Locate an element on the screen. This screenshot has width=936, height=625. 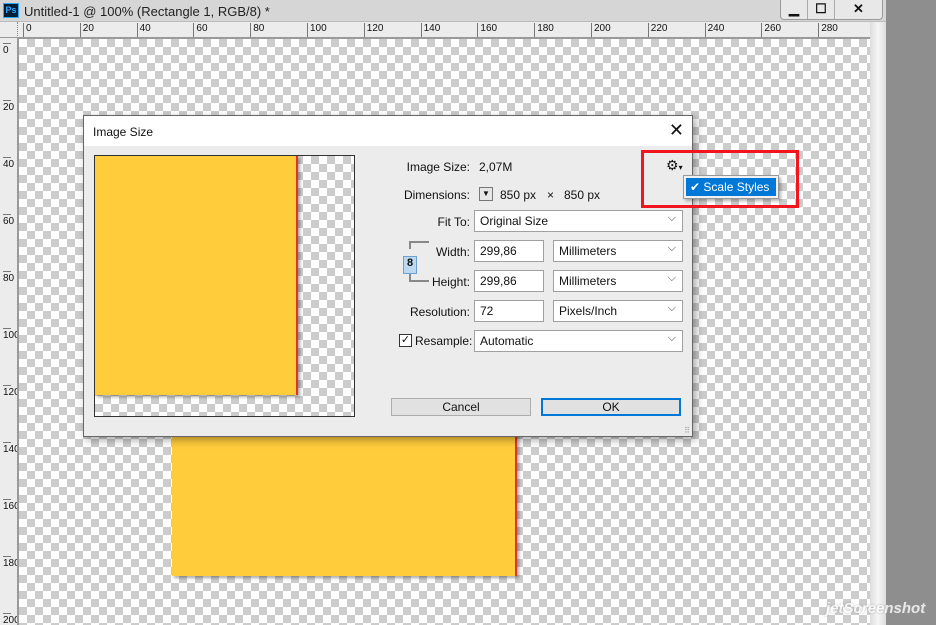
gear-menu: ✔ Scale Styles is located at coordinates (731, 187).